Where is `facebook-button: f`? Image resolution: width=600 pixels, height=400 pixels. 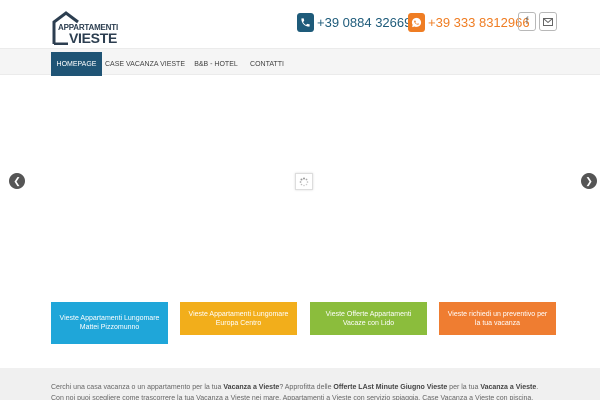 facebook-button: f is located at coordinates (527, 21).